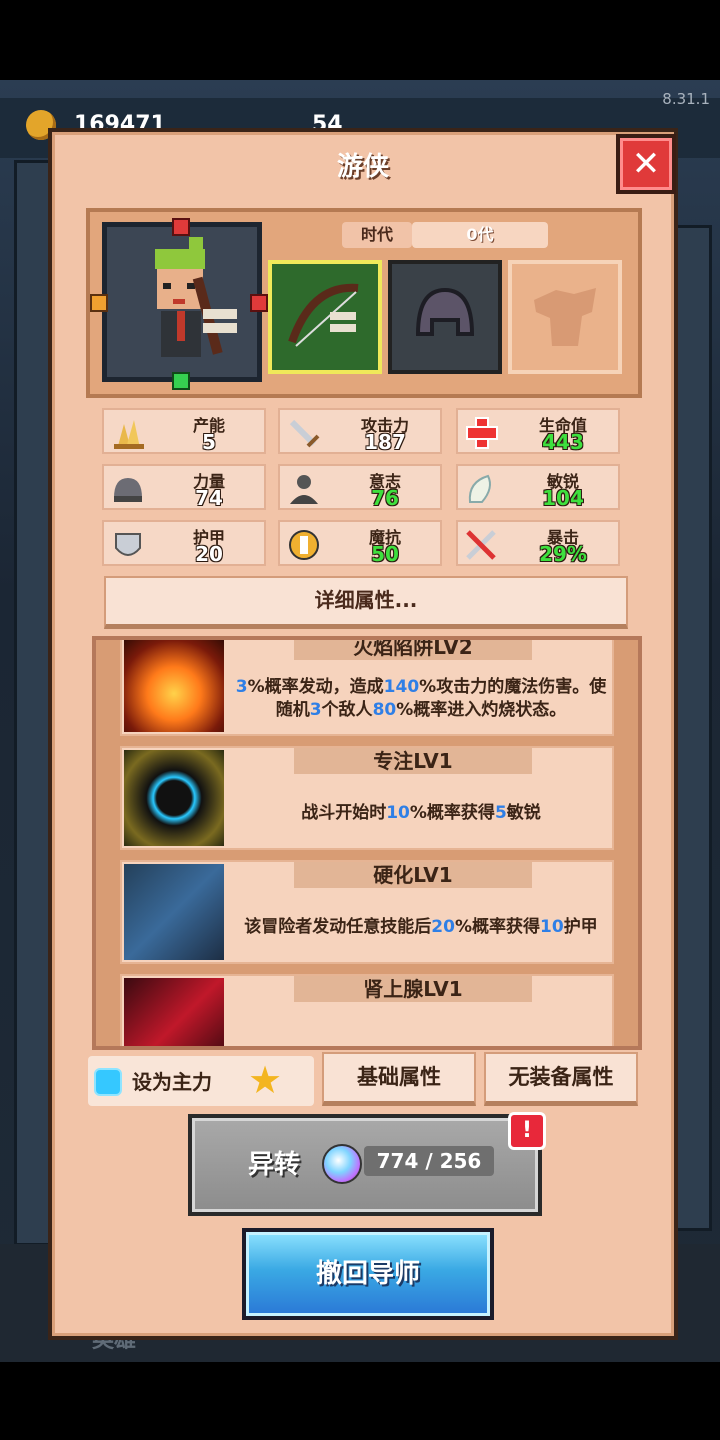 This screenshot has height=1440, width=720. What do you see at coordinates (538, 543) in the screenshot?
I see `stat-cell: 暴击 29%` at bounding box center [538, 543].